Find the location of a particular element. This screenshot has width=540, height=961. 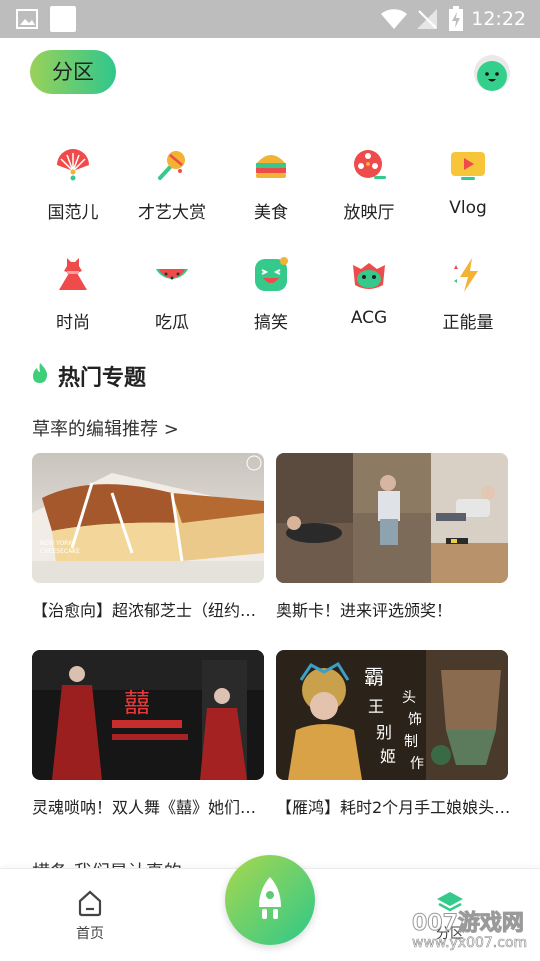

svg-text: 头 is located at coordinates (409, 698).